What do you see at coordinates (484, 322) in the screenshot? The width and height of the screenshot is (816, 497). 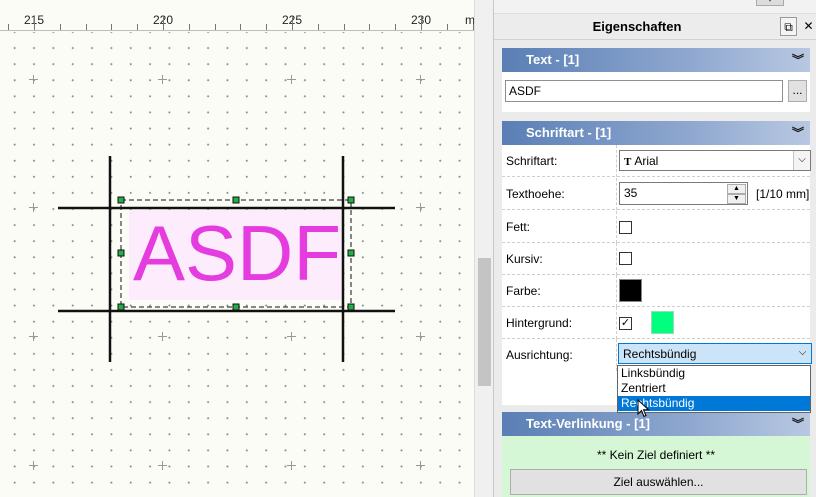 I see `scrollbar-thumb` at bounding box center [484, 322].